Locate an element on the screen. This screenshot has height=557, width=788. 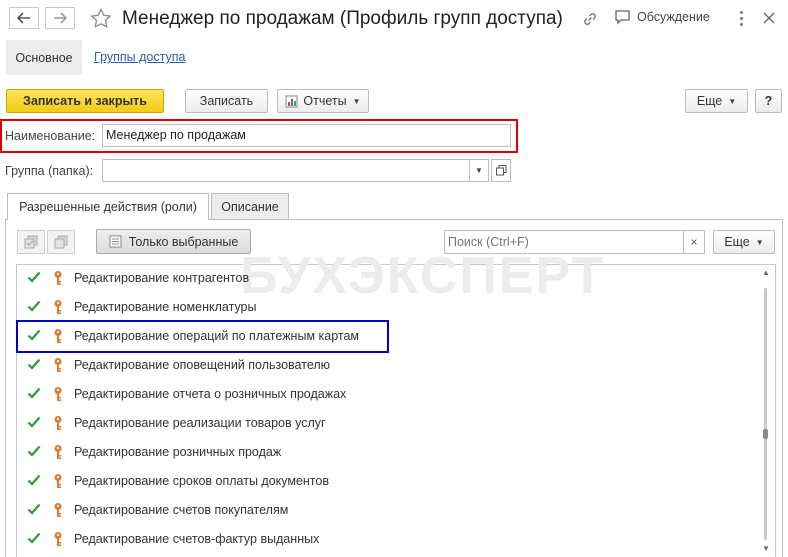
close-icon is located at coordinates (769, 18).